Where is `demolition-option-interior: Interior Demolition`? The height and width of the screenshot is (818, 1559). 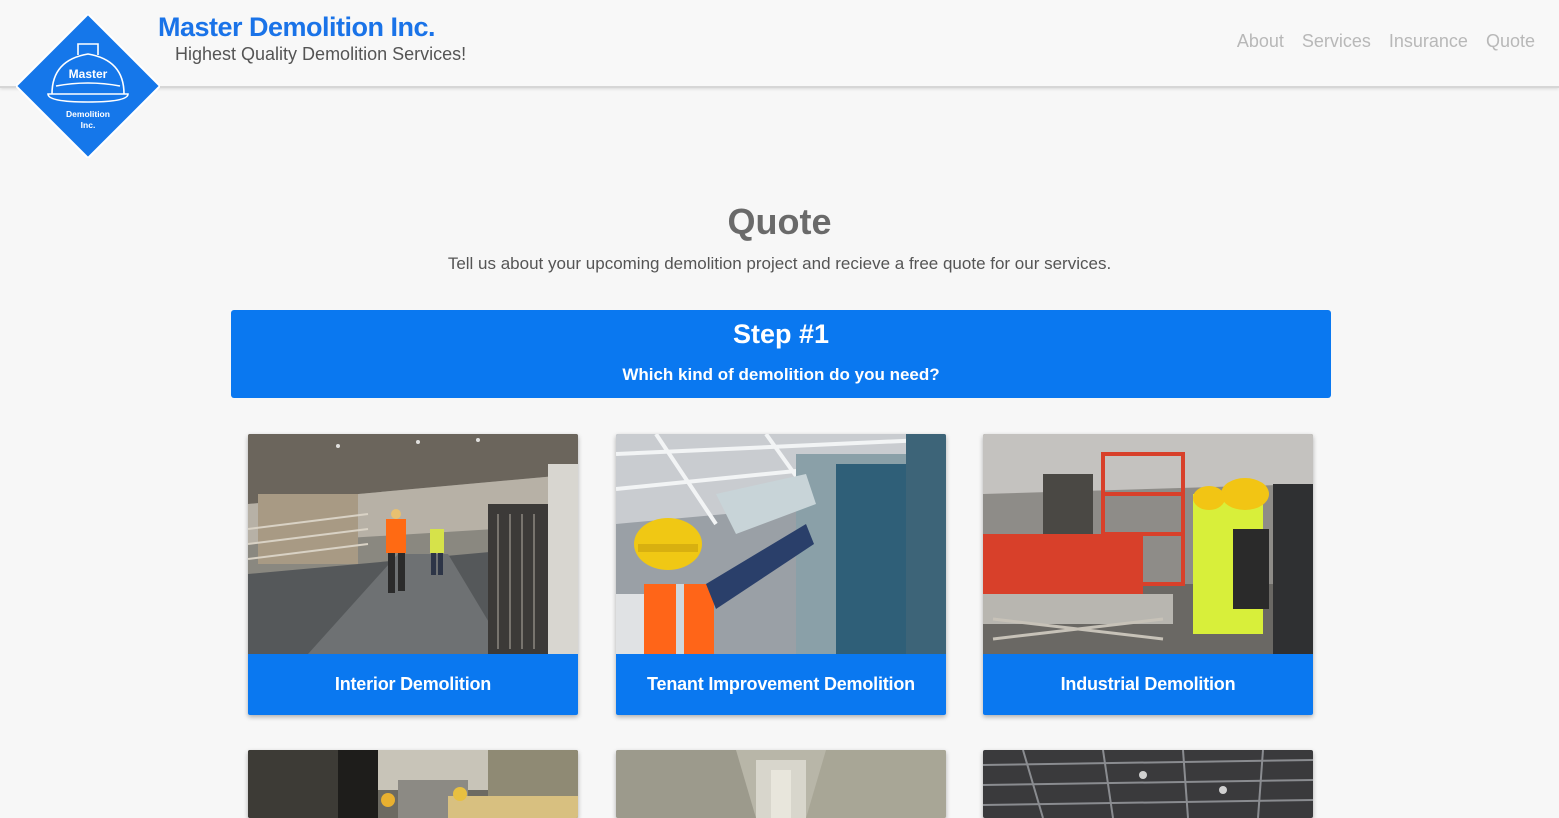 demolition-option-interior: Interior Demolition is located at coordinates (413, 574).